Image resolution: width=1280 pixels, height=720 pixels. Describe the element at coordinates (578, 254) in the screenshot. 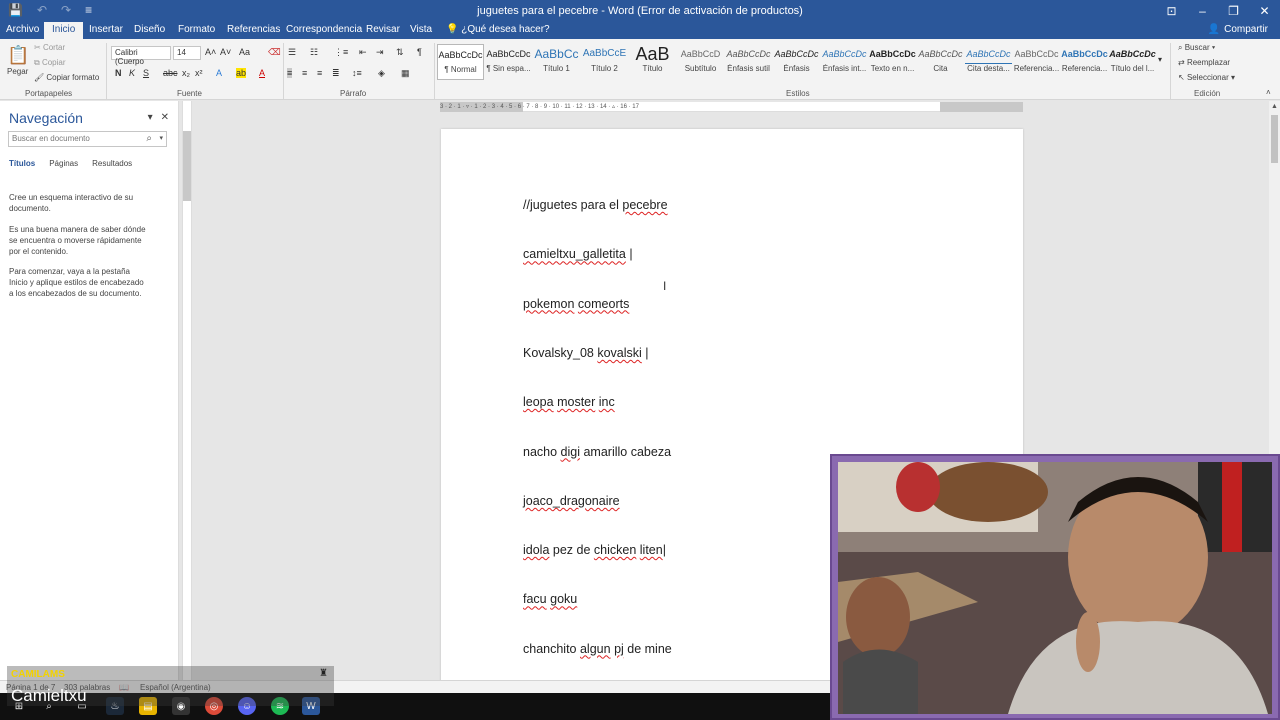

I see `document-line: camieltxu_galletita |` at that location.